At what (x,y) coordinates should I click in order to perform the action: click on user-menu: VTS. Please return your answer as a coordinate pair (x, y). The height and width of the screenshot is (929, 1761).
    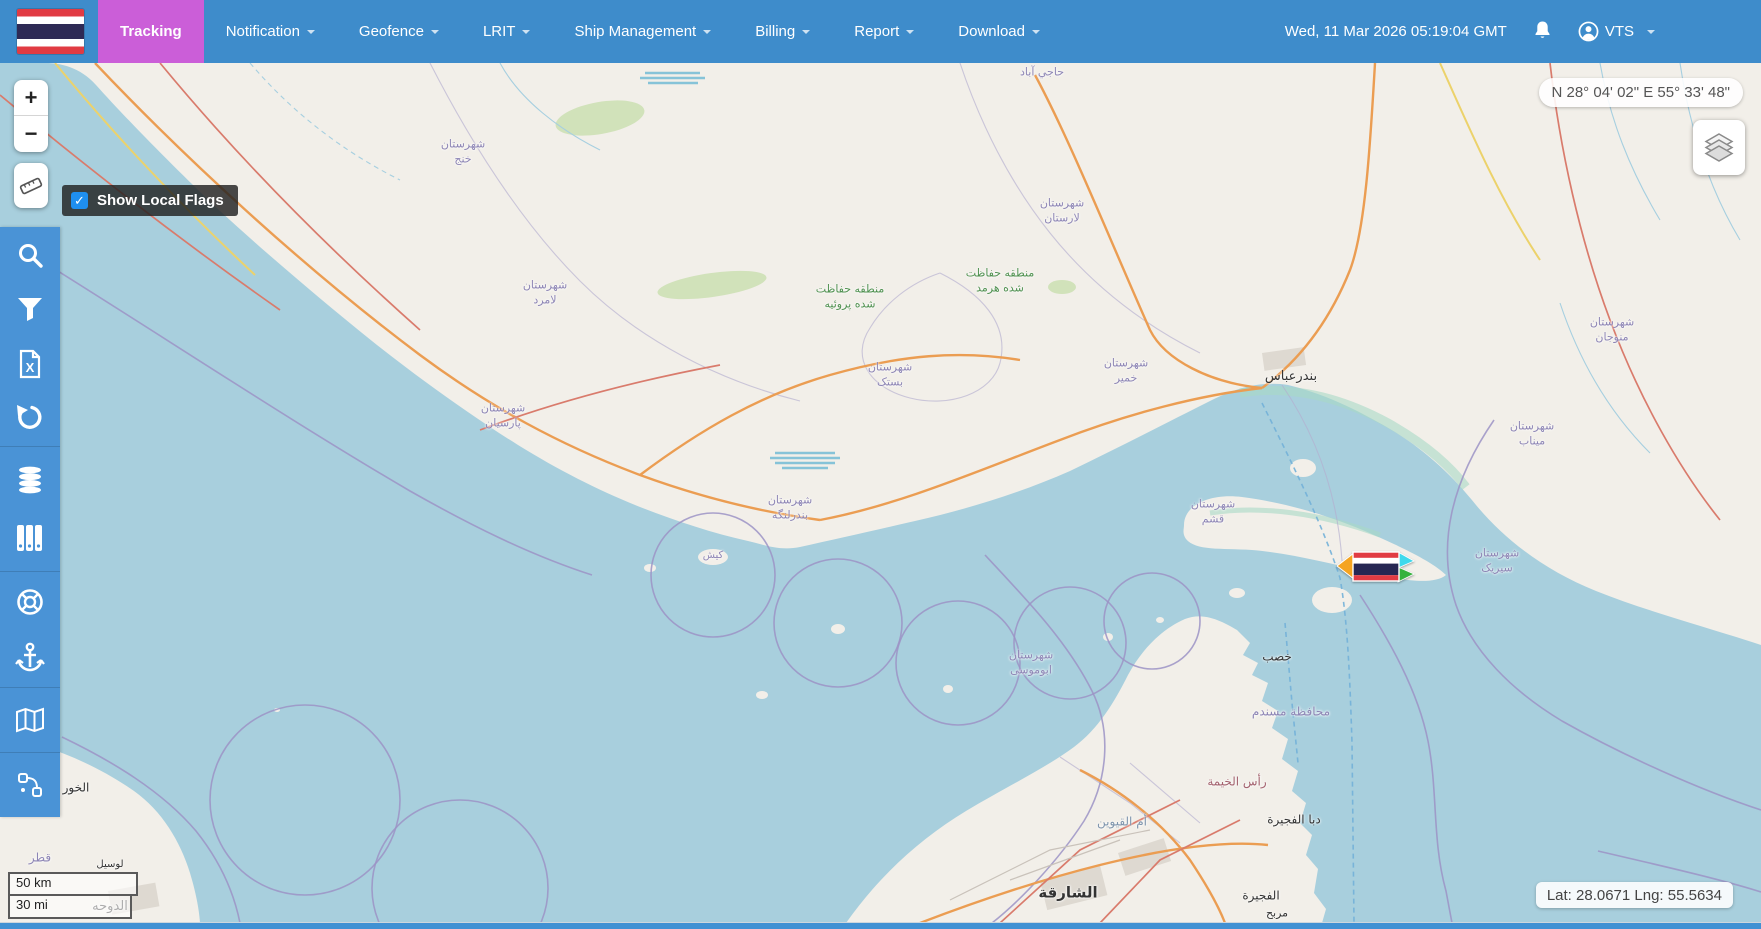
    Looking at the image, I should click on (1616, 31).